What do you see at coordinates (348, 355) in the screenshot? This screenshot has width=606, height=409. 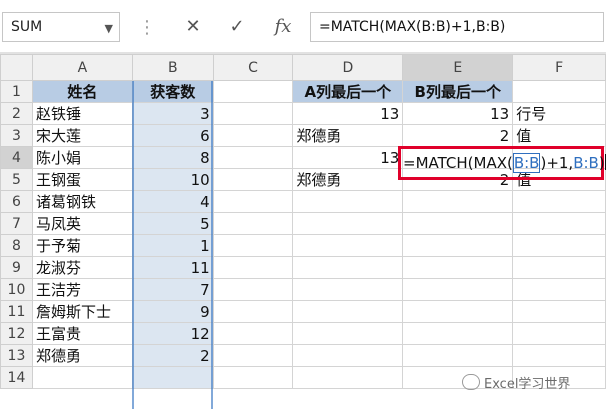 I see `cell-d13` at bounding box center [348, 355].